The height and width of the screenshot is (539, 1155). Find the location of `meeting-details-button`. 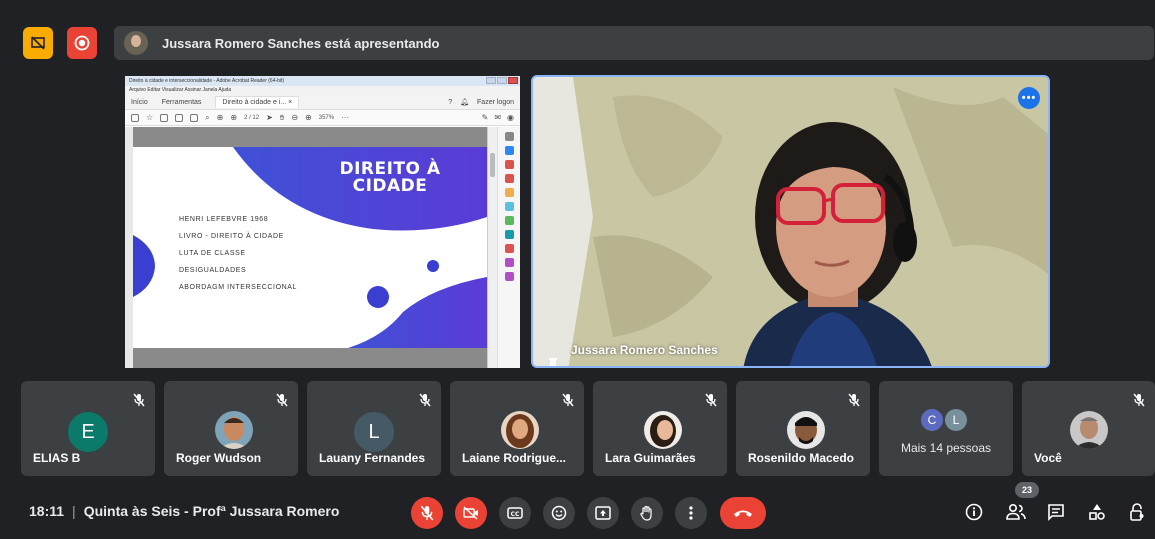

meeting-details-button is located at coordinates (974, 512).